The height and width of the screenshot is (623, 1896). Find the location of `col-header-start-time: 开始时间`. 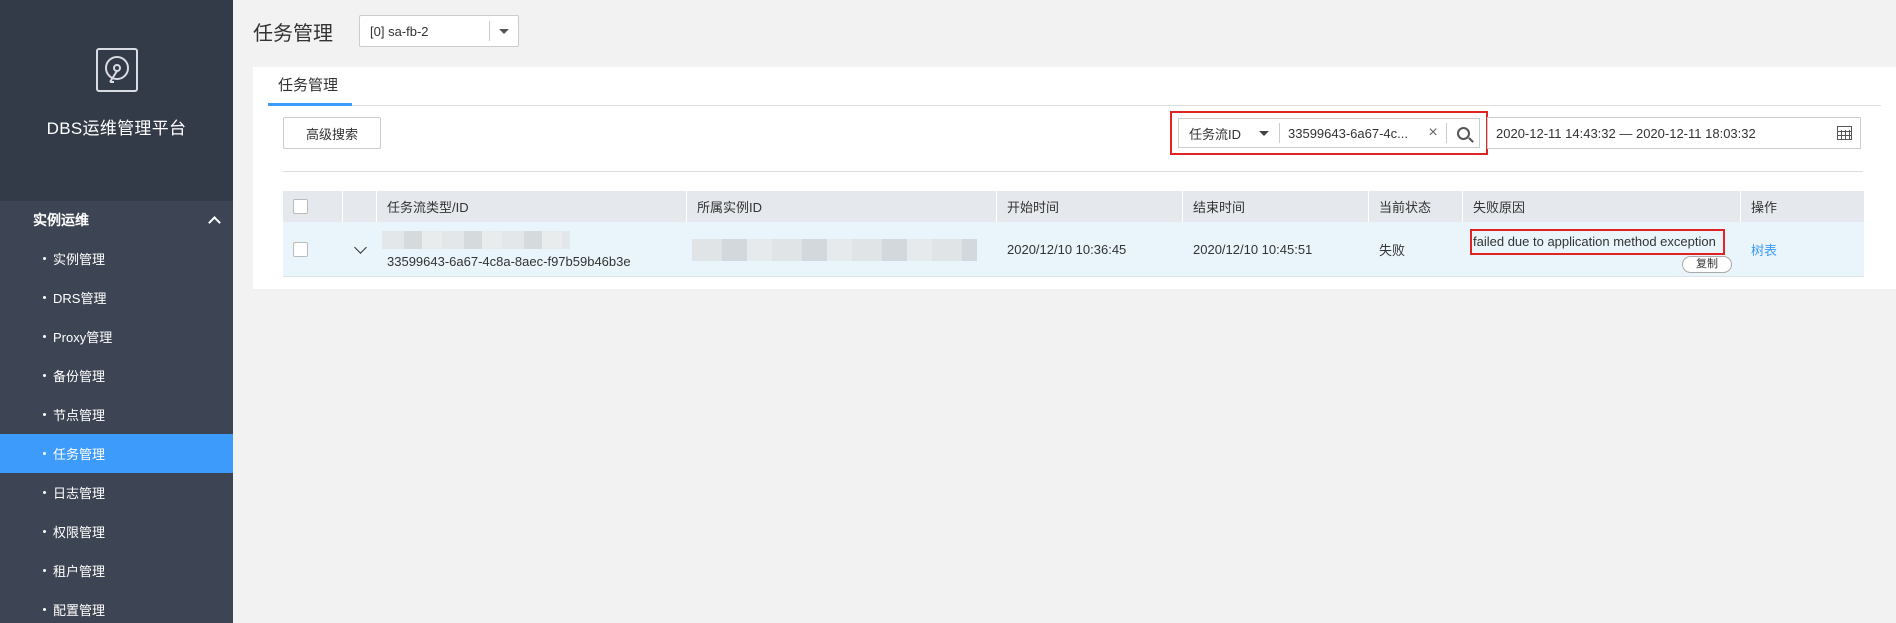

col-header-start-time: 开始时间 is located at coordinates (1090, 206).